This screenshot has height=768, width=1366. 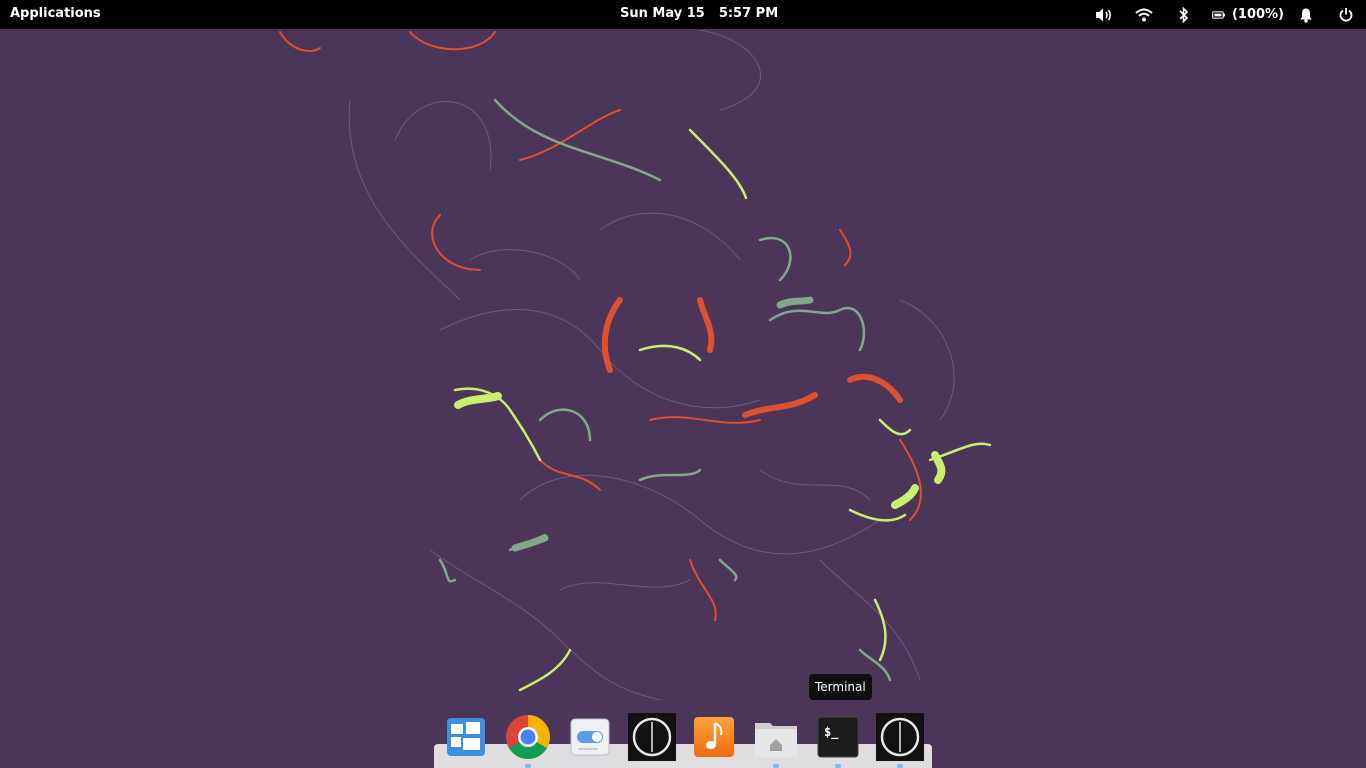 I want to click on clock-running-indicator, so click(x=900, y=766).